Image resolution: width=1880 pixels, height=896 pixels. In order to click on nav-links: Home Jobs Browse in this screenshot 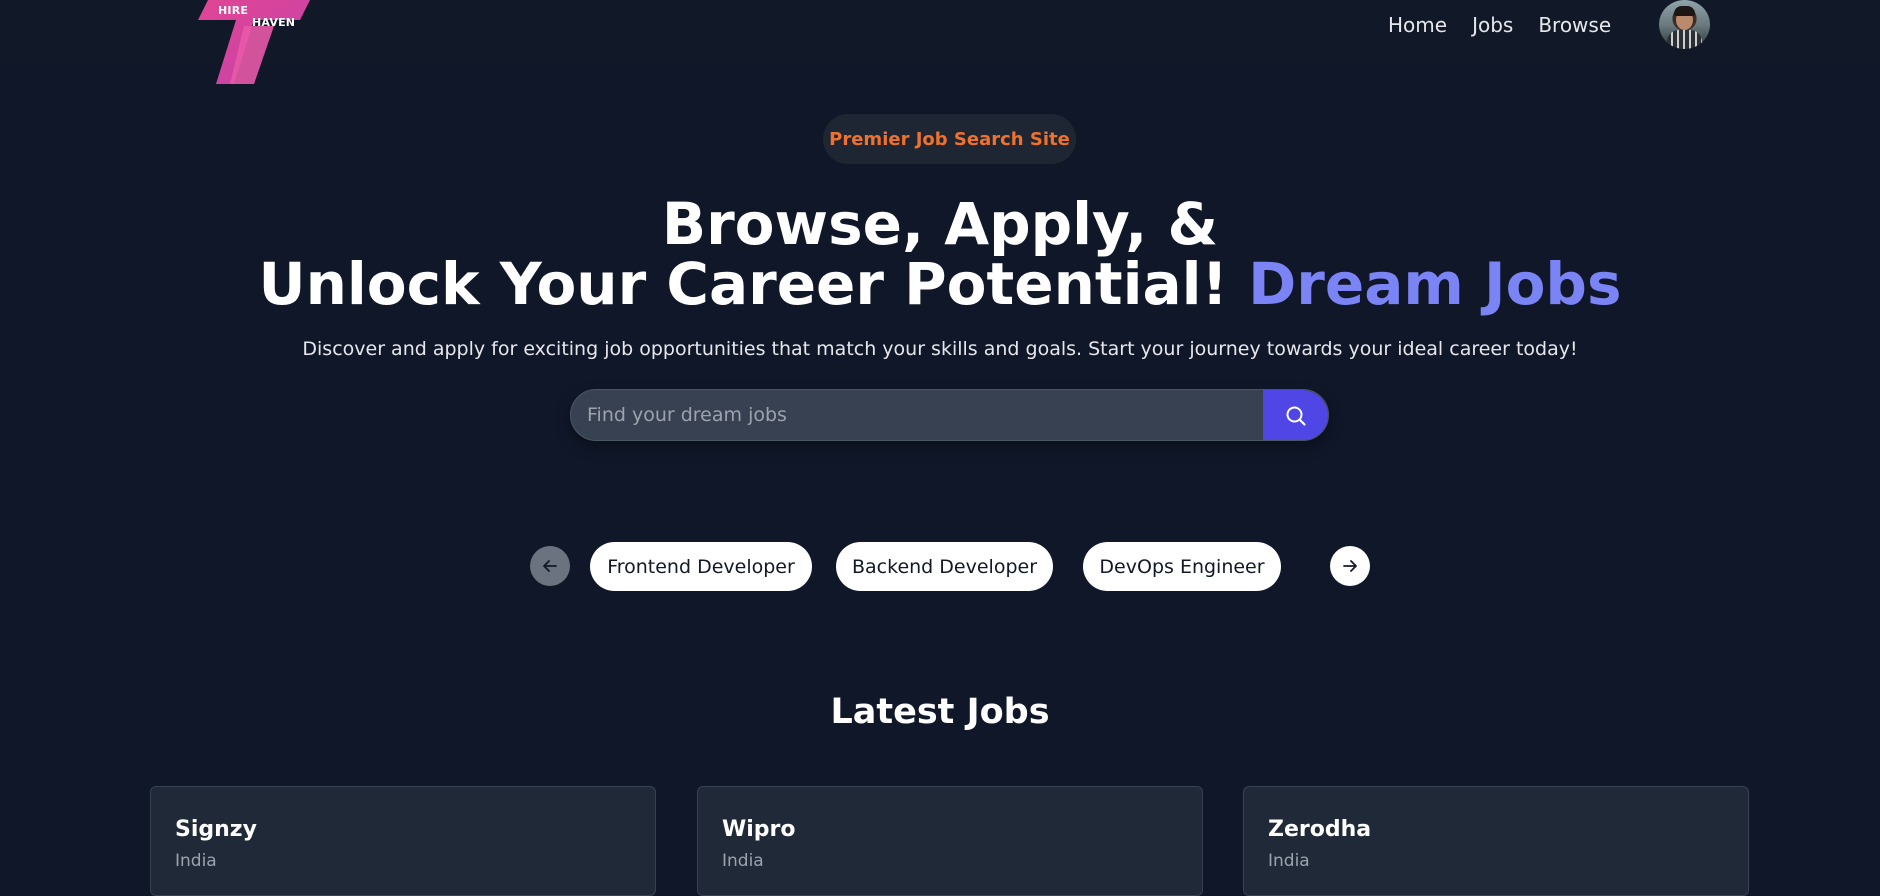, I will do `click(1512, 25)`.